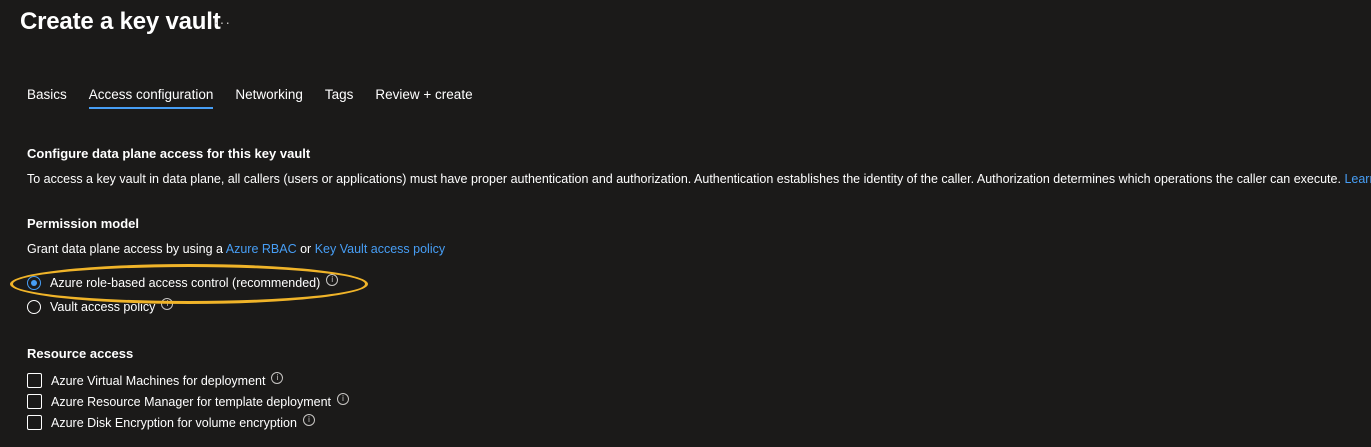 The image size is (1371, 447). I want to click on virtual-machines-label: Azure Virtual Machines for deployment, so click(158, 381).